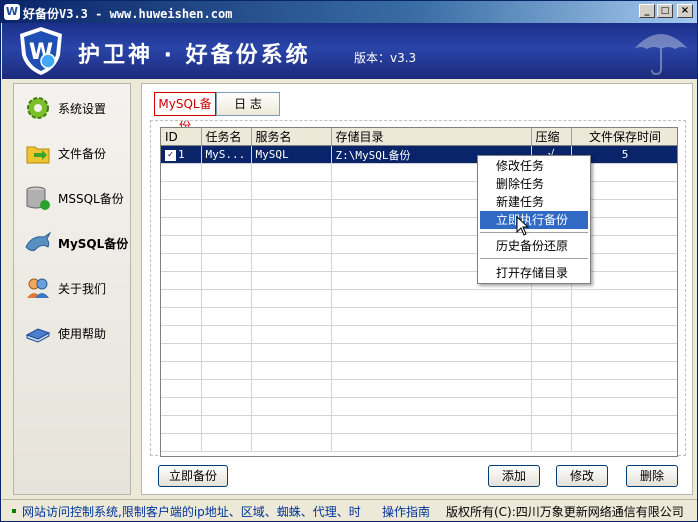  What do you see at coordinates (582, 476) in the screenshot?
I see `edit-button: 修改` at bounding box center [582, 476].